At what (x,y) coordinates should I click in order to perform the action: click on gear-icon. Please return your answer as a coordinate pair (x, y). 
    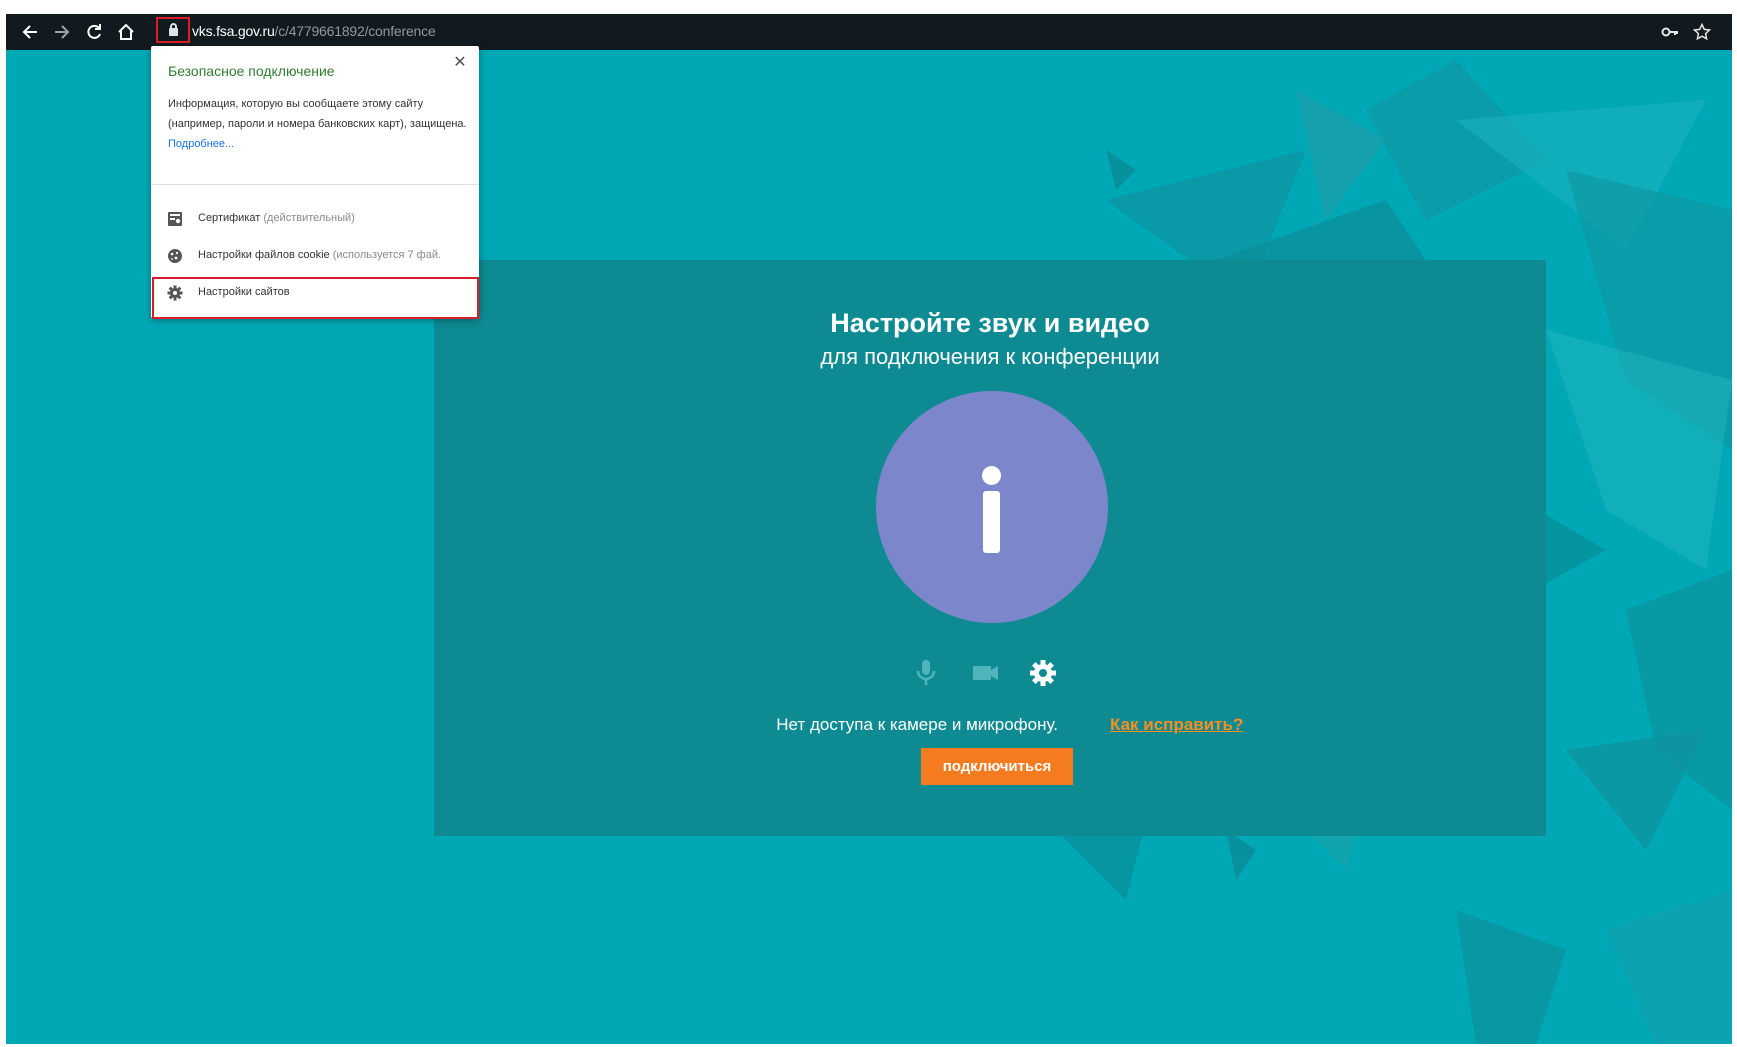
    Looking at the image, I should click on (1043, 675).